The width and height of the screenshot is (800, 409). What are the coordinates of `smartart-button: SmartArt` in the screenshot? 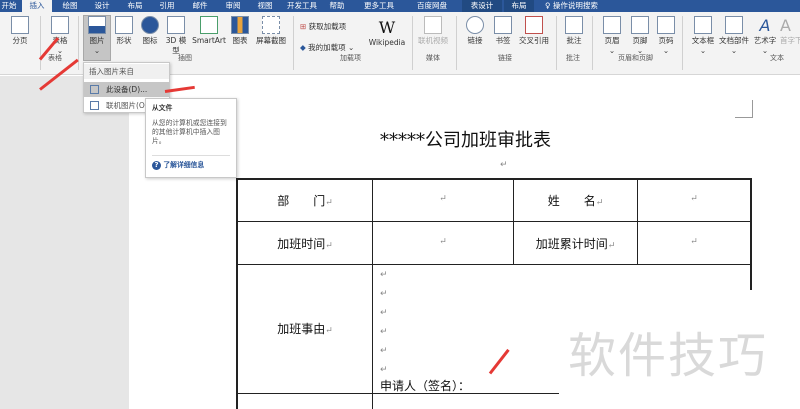 It's located at (209, 31).